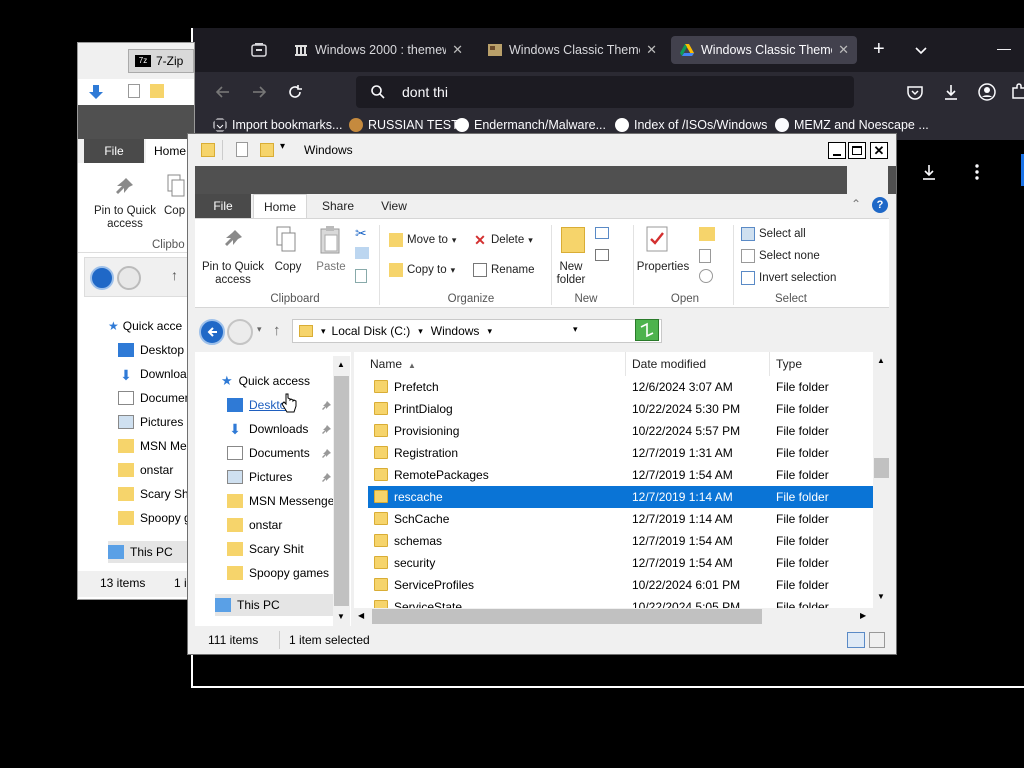 This screenshot has height=768, width=1024. What do you see at coordinates (822, 364) in the screenshot?
I see `column-type: Type` at bounding box center [822, 364].